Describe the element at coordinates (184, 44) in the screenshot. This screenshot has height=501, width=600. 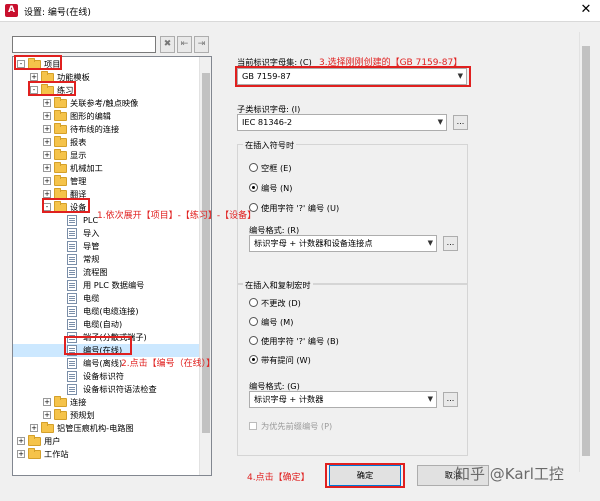
I see `import-button: ⇤` at that location.